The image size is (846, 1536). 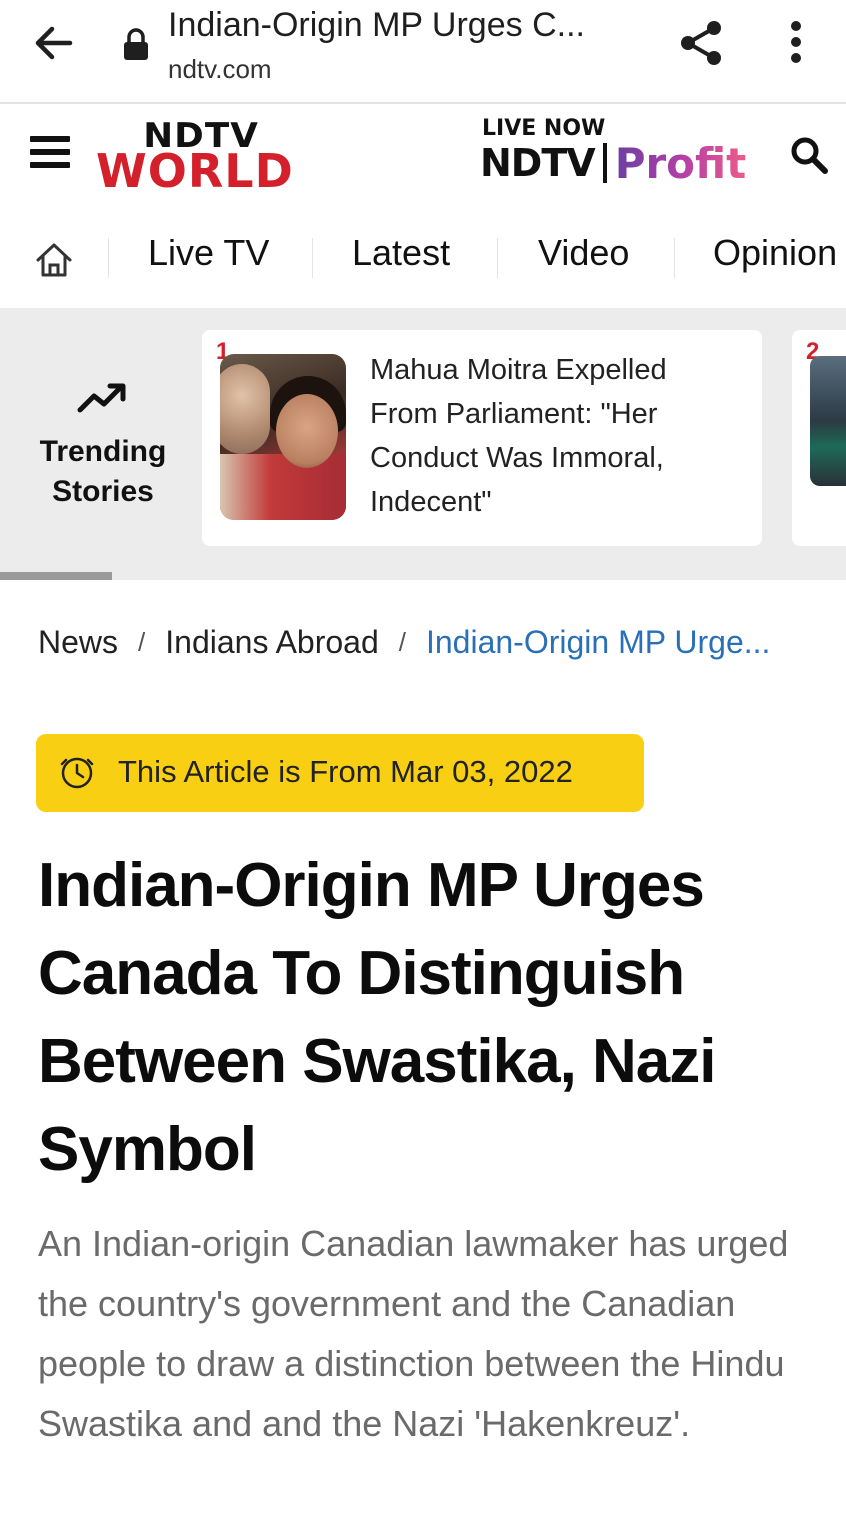 What do you see at coordinates (701, 43) in the screenshot?
I see `share-icon` at bounding box center [701, 43].